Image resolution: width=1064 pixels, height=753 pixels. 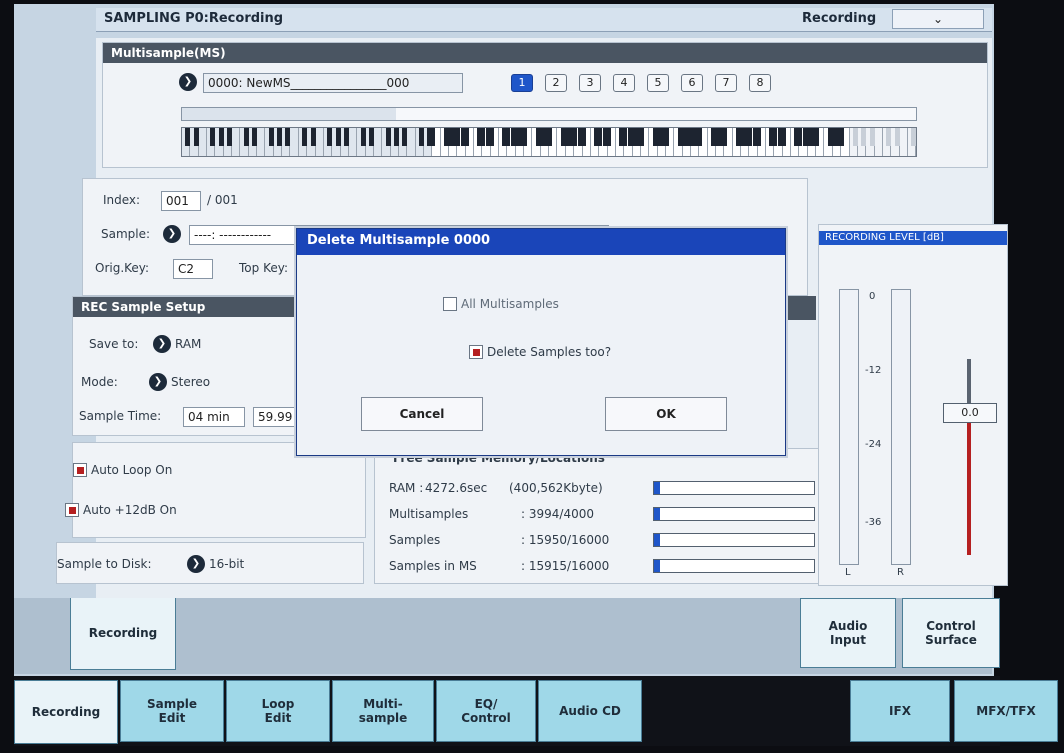 I want to click on level-slider-knob: 0.0, so click(x=970, y=413).